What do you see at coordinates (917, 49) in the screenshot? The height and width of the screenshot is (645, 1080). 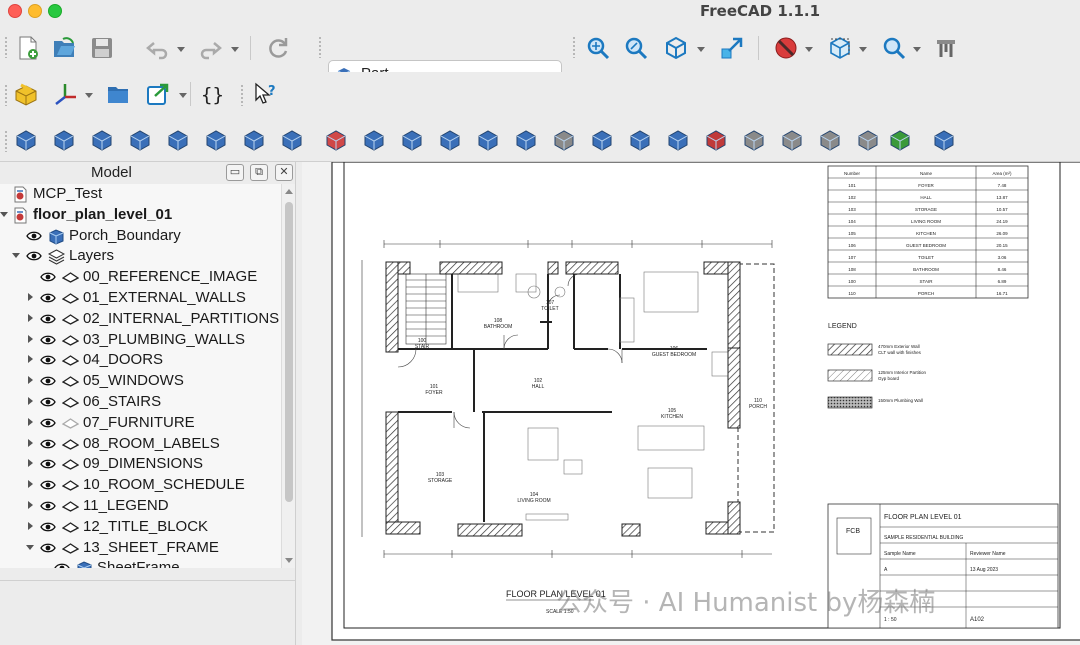 I see `zoom-dropdown-caret` at bounding box center [917, 49].